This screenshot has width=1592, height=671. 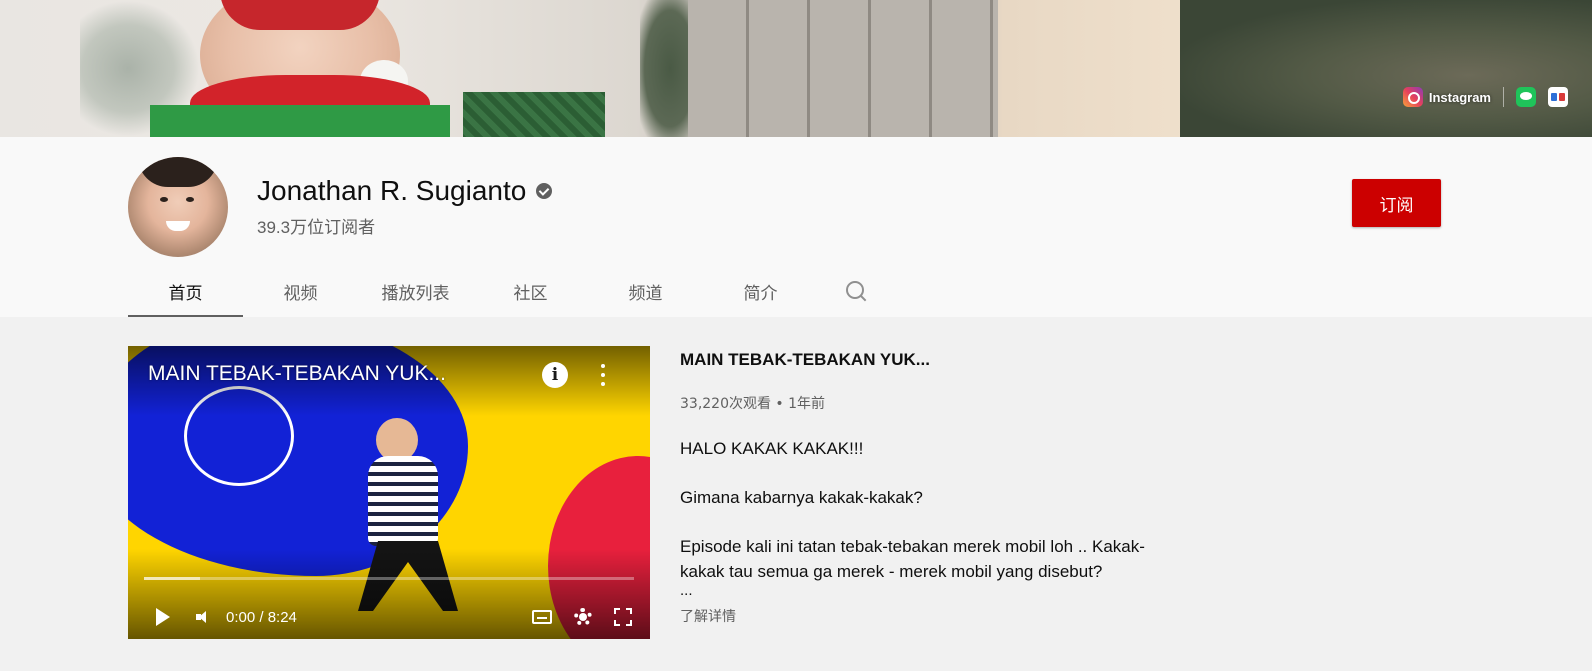 What do you see at coordinates (1459, 97) in the screenshot?
I see `instagram-link-label: Instagram` at bounding box center [1459, 97].